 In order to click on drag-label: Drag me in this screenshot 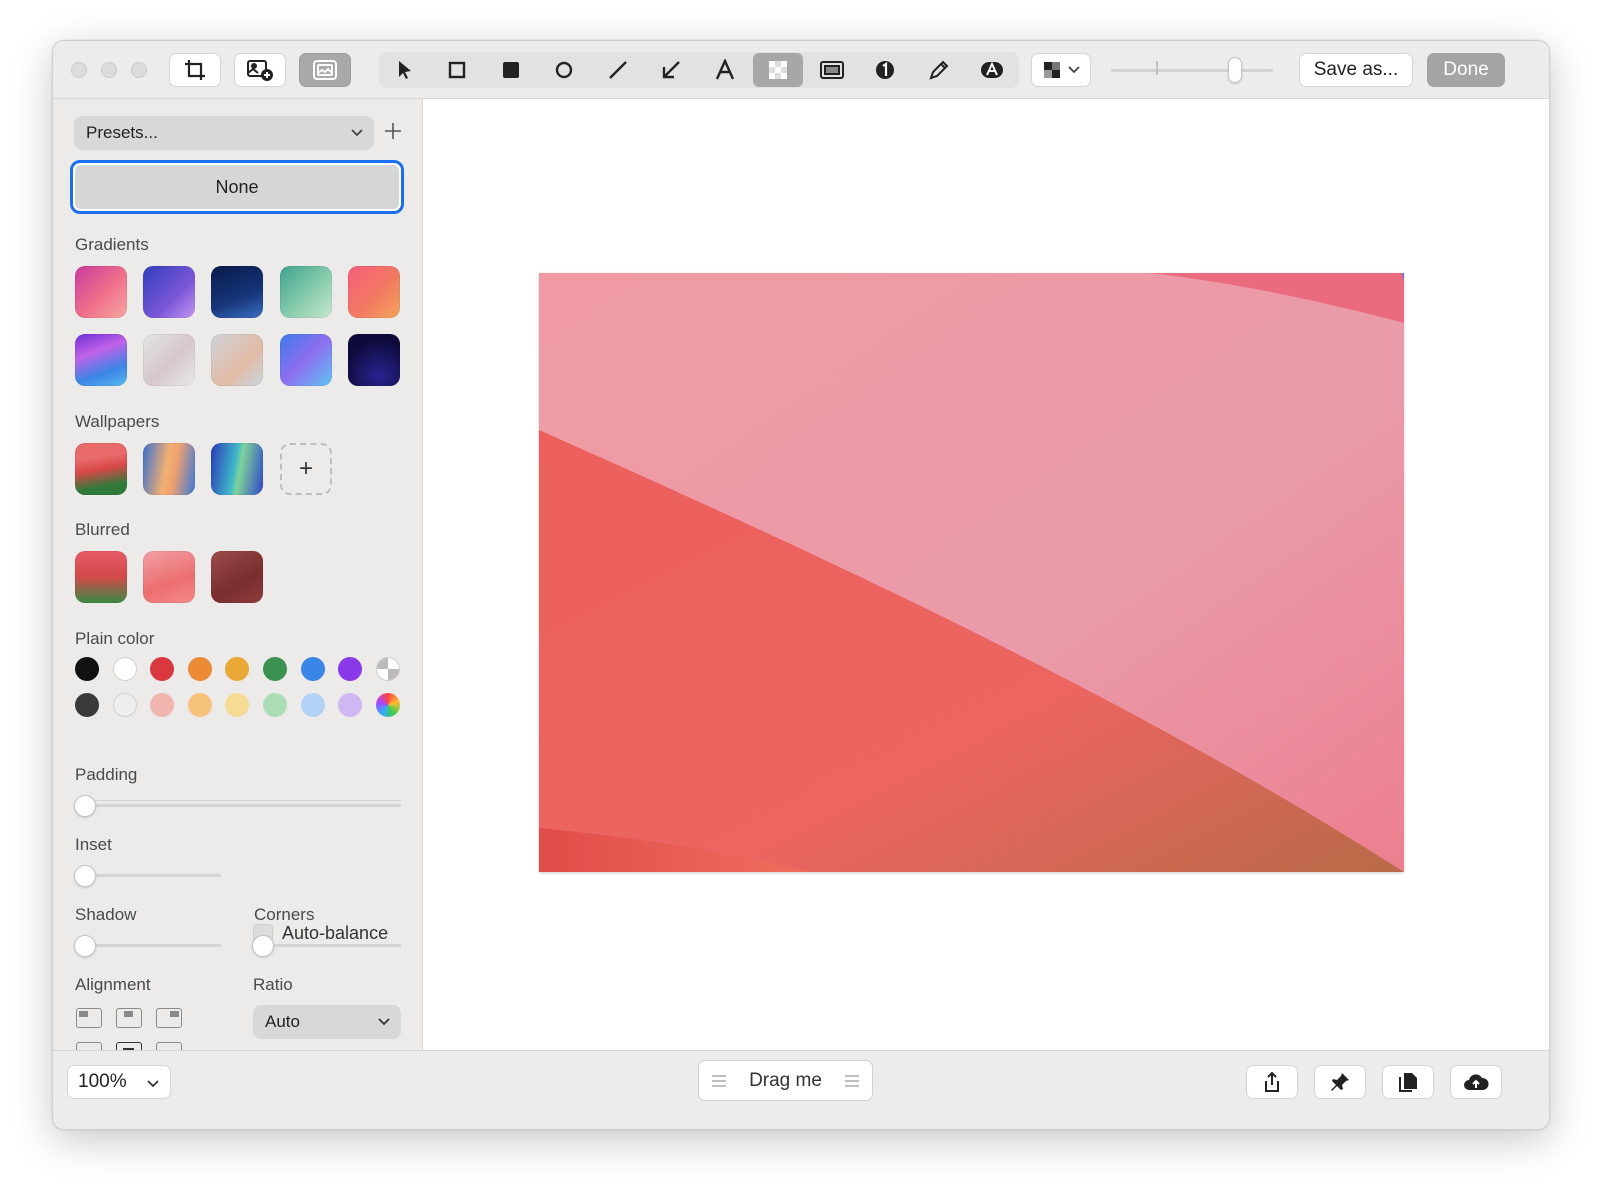, I will do `click(785, 1080)`.